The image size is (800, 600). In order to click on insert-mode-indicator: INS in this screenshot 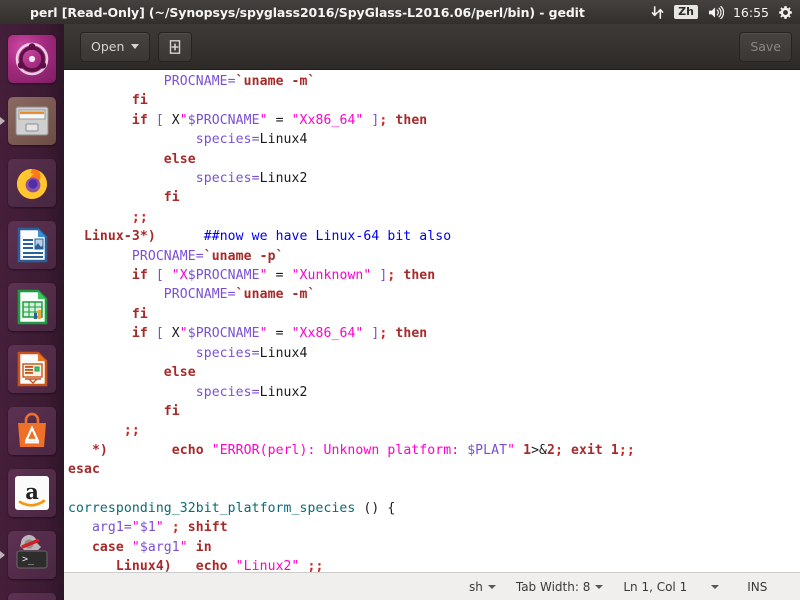, I will do `click(759, 586)`.